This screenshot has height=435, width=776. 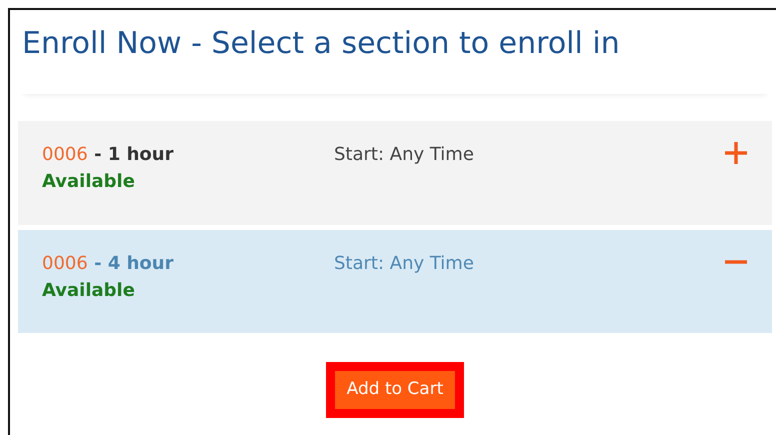 What do you see at coordinates (108, 155) in the screenshot?
I see `section-heading: 0006 - 1 hour` at bounding box center [108, 155].